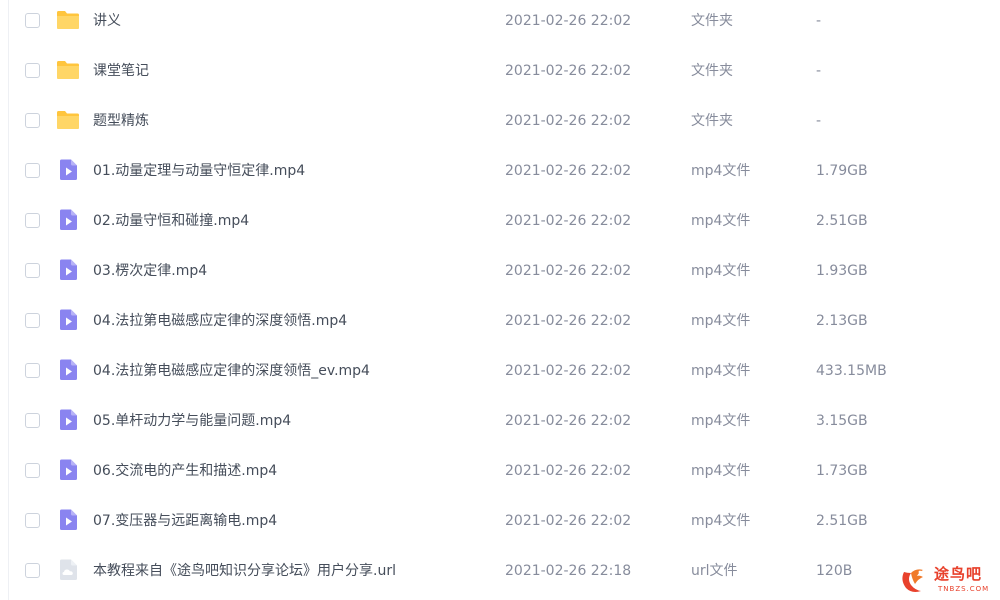  Describe the element at coordinates (916, 580) in the screenshot. I see `bird-logo-icon` at that location.